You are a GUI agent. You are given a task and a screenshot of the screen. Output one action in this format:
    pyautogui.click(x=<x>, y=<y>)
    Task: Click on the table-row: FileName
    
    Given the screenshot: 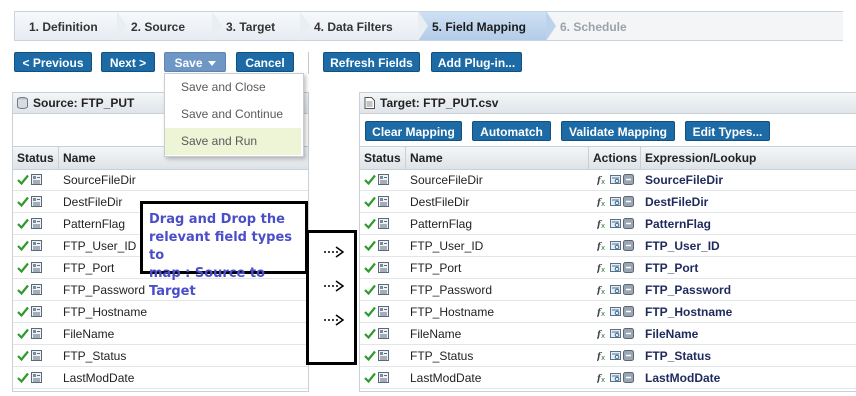 What is the action you would take?
    pyautogui.click(x=160, y=334)
    